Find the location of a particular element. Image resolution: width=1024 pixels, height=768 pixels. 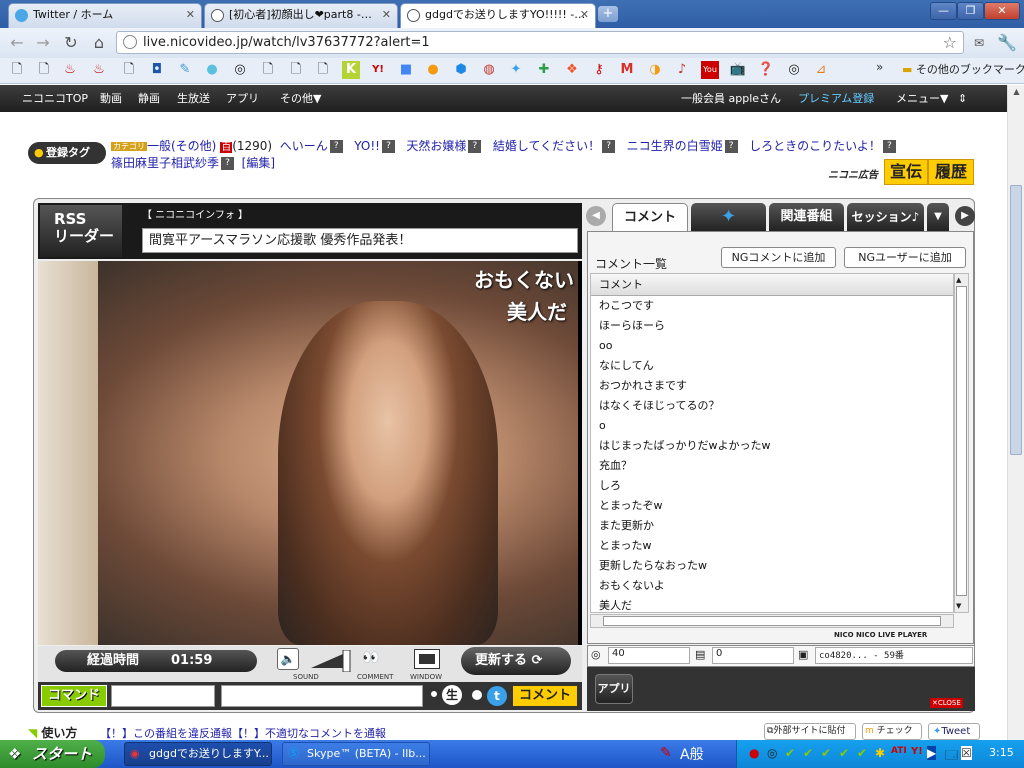

comment-row: また更新か is located at coordinates (772, 526).